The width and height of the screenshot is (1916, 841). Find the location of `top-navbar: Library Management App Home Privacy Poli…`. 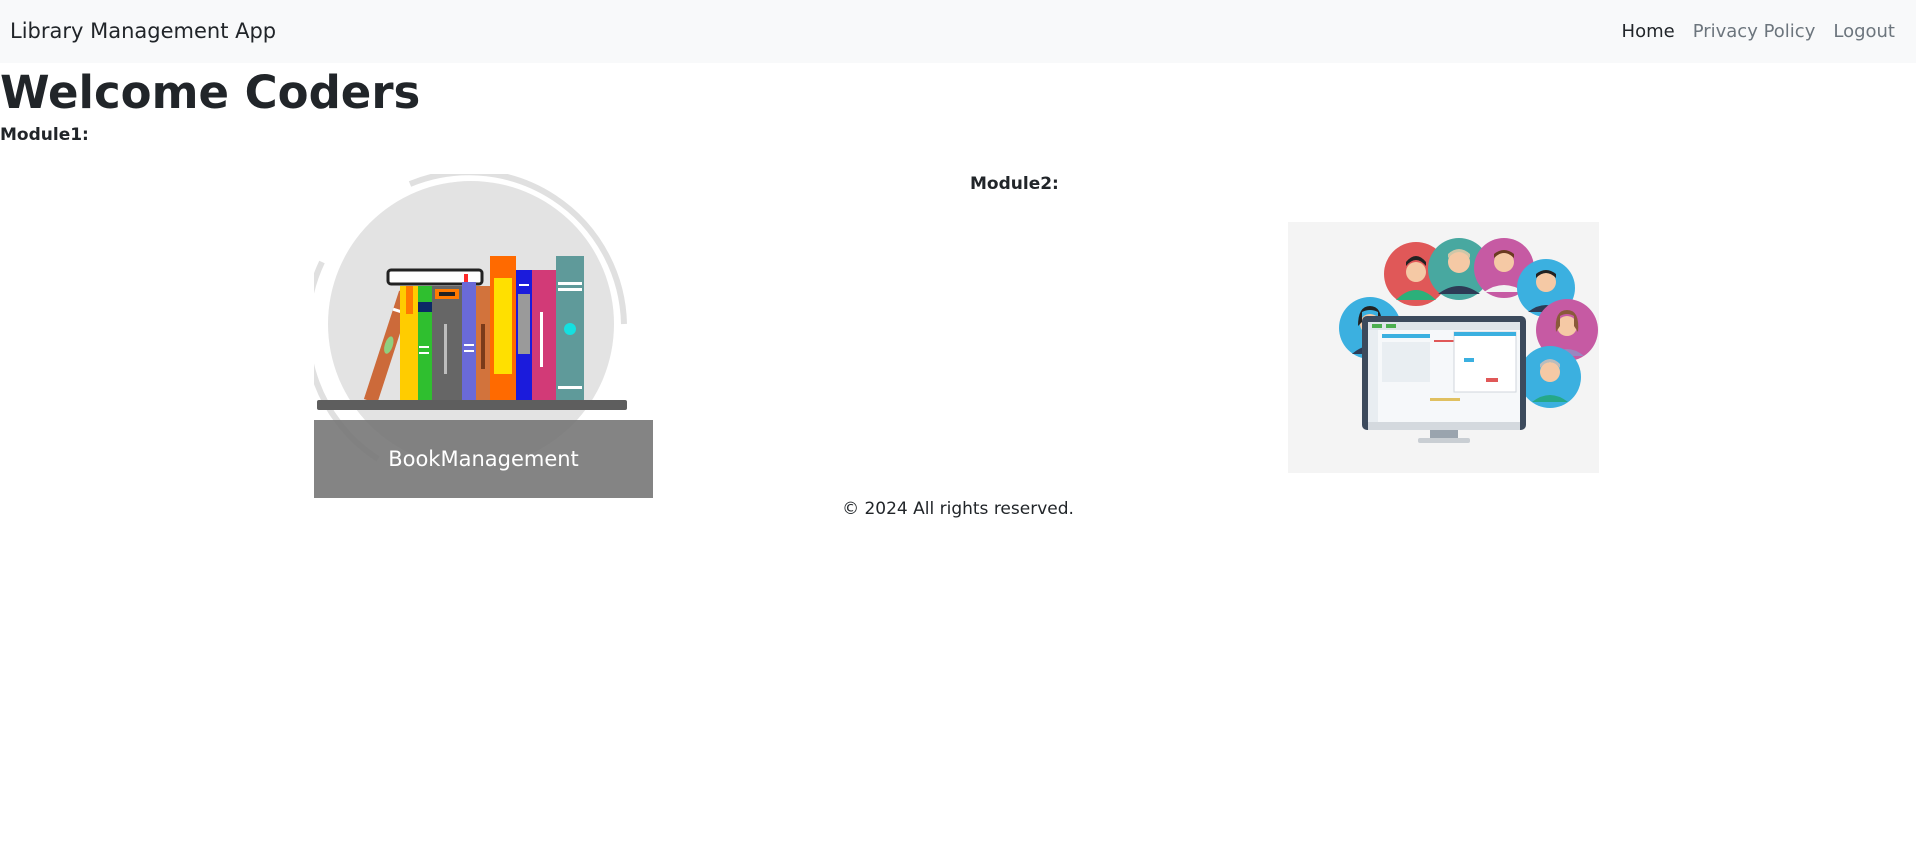

top-navbar: Library Management App Home Privacy Poli… is located at coordinates (958, 31).